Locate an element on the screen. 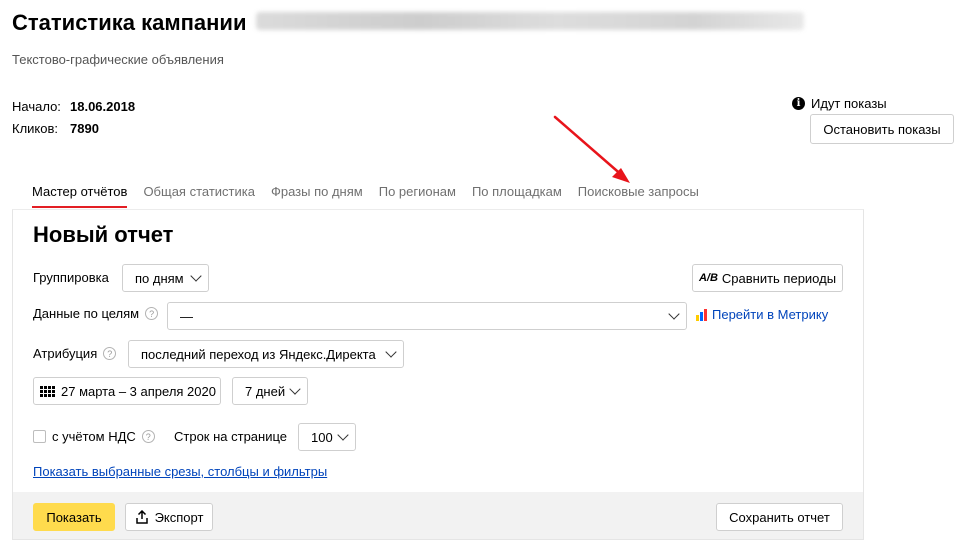  show-button: Показать is located at coordinates (74, 517).